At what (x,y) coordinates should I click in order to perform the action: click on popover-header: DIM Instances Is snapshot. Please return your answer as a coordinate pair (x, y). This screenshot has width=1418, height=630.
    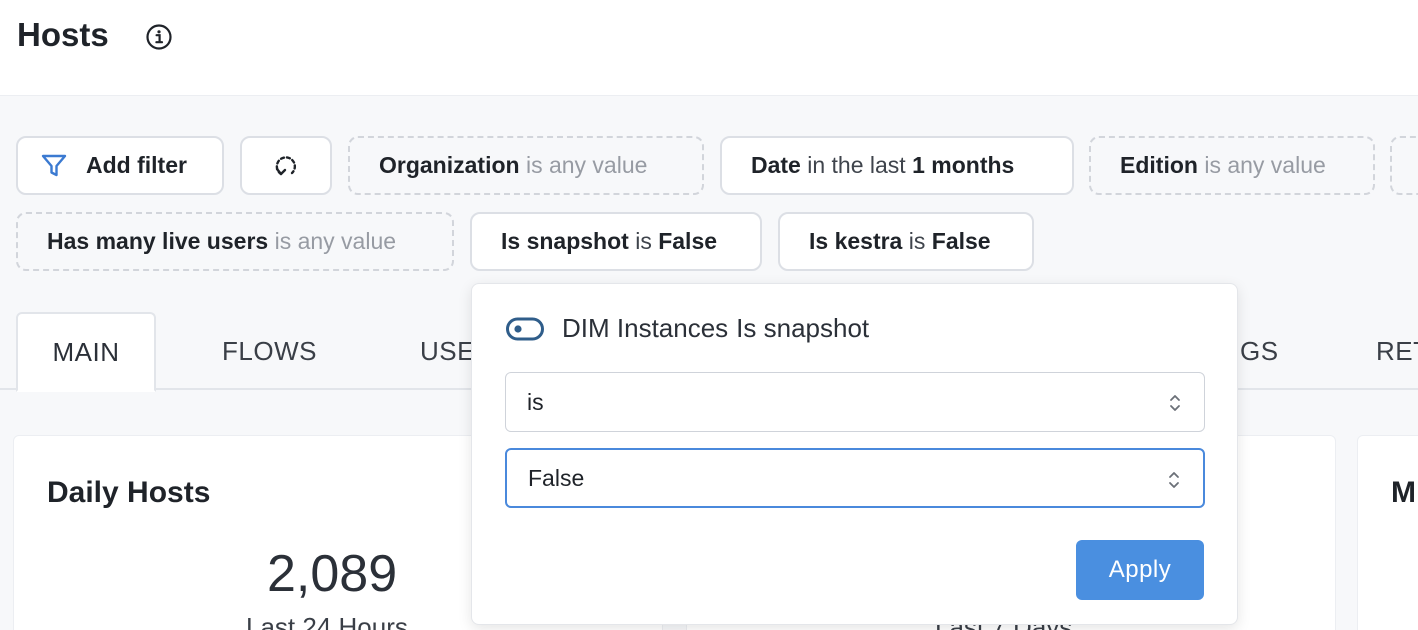
    Looking at the image, I should click on (687, 328).